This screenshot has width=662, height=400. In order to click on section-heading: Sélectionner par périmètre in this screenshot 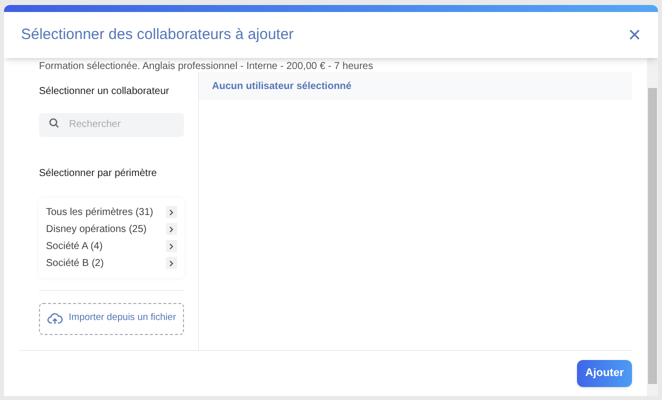, I will do `click(98, 173)`.